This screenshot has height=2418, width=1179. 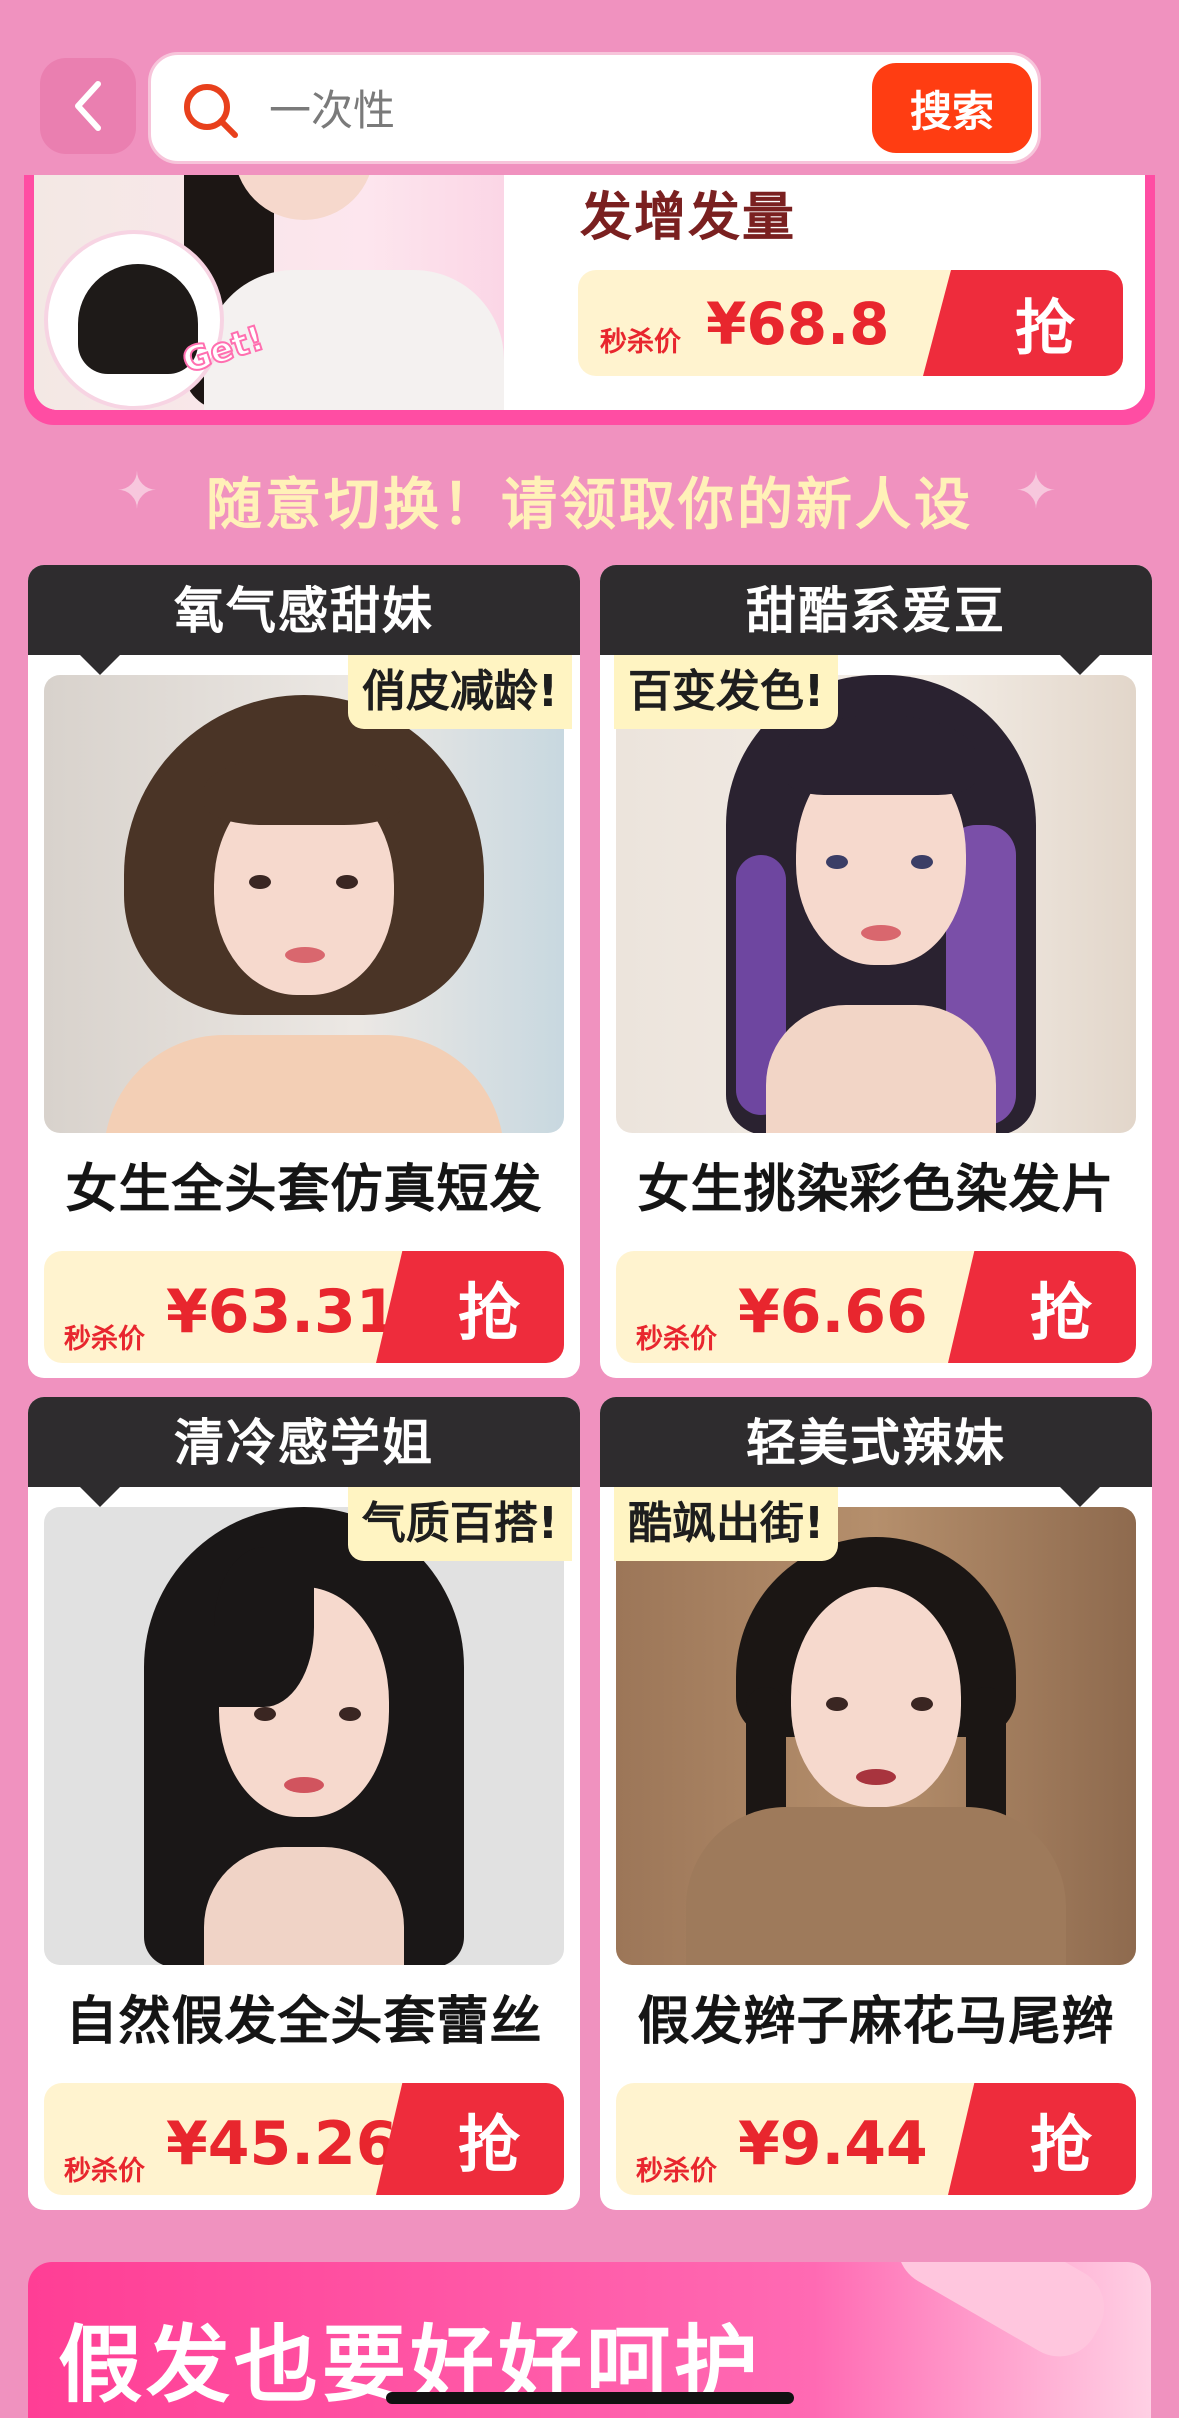 What do you see at coordinates (726, 692) in the screenshot?
I see `style-tag: 百变发色!` at bounding box center [726, 692].